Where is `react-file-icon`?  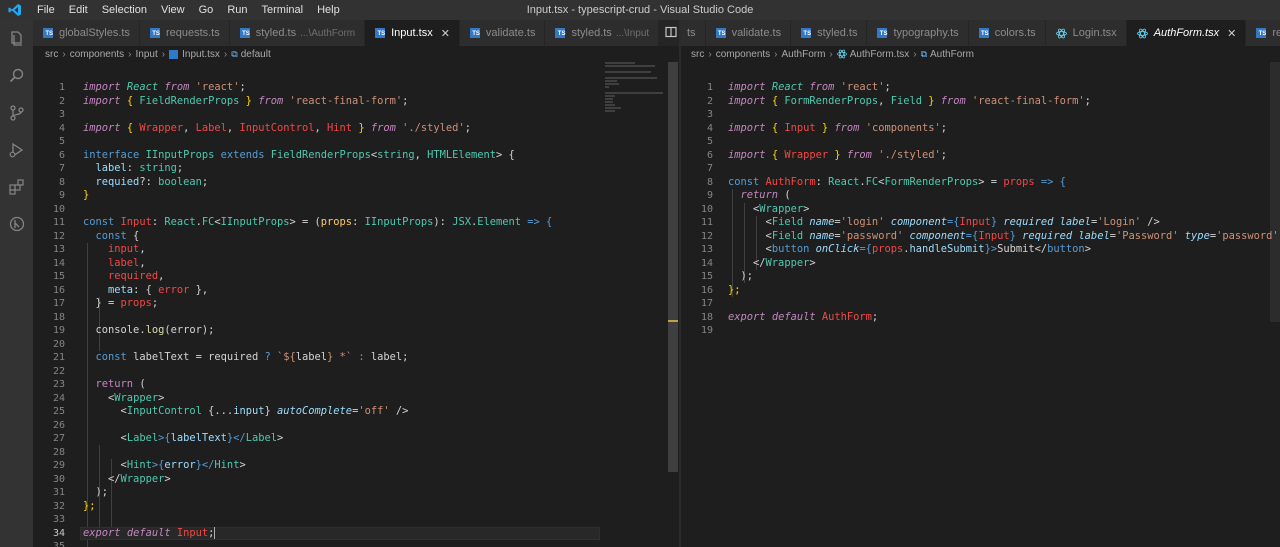
react-file-icon is located at coordinates (841, 54).